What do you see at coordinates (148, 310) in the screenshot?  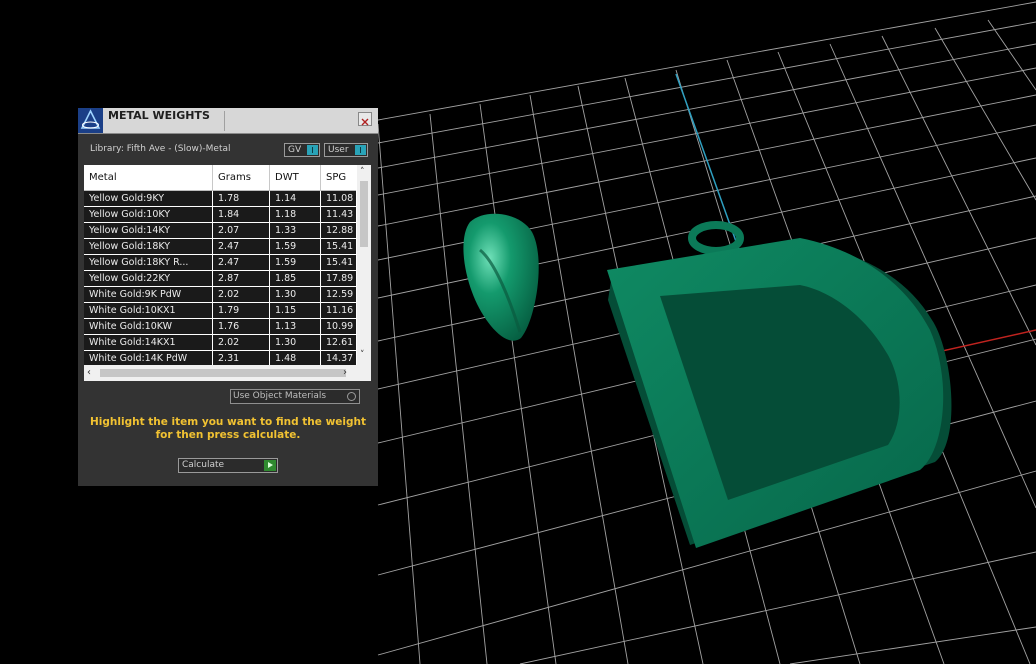 I see `cell-metal: White Gold:10KX1` at bounding box center [148, 310].